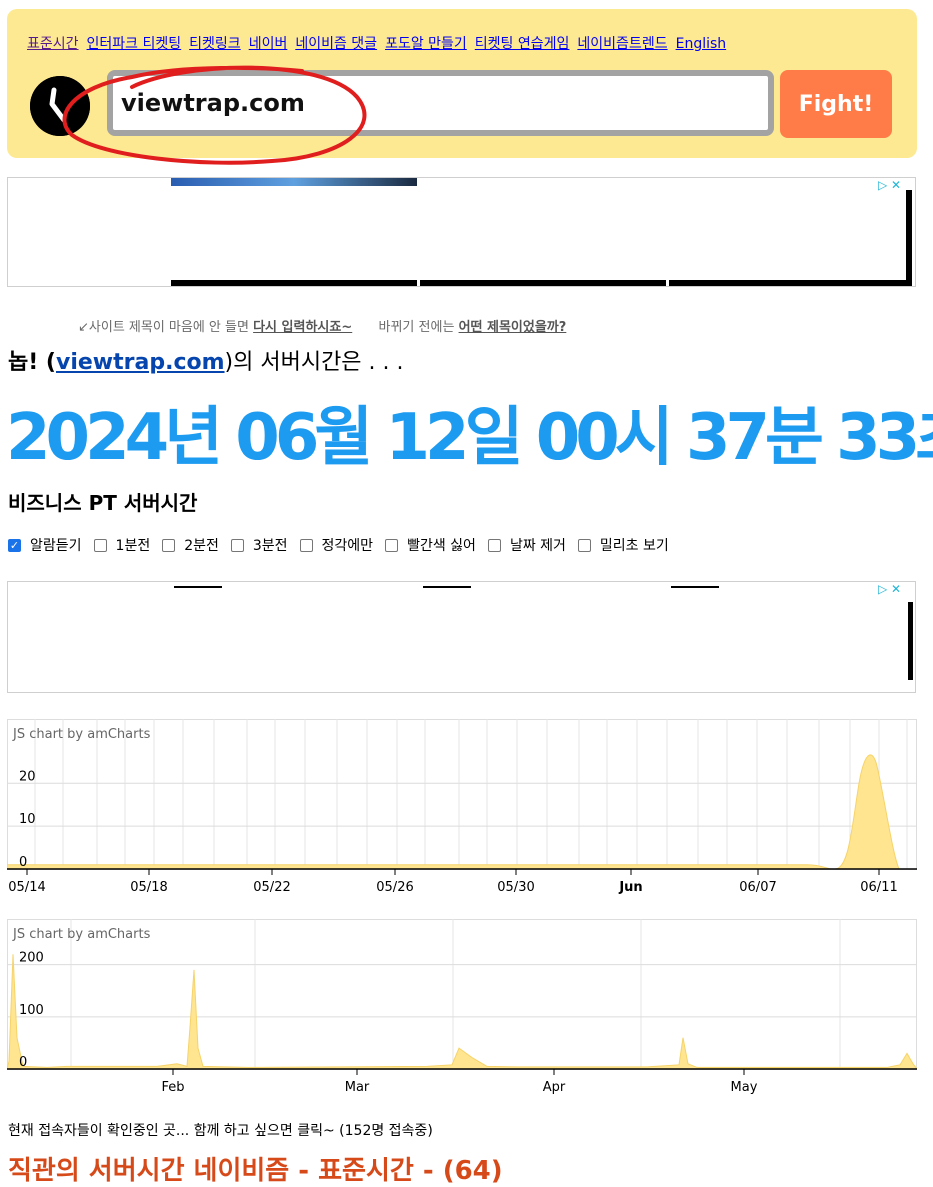 The width and height of the screenshot is (933, 1187). What do you see at coordinates (201, 546) in the screenshot?
I see `option-label: 2분전` at bounding box center [201, 546].